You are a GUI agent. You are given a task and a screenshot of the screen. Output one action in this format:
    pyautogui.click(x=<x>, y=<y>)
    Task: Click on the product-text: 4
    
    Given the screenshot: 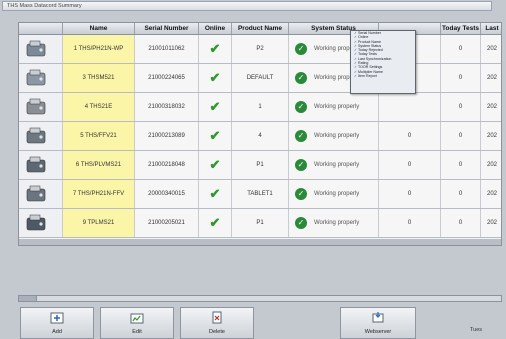 What is the action you would take?
    pyautogui.click(x=260, y=136)
    